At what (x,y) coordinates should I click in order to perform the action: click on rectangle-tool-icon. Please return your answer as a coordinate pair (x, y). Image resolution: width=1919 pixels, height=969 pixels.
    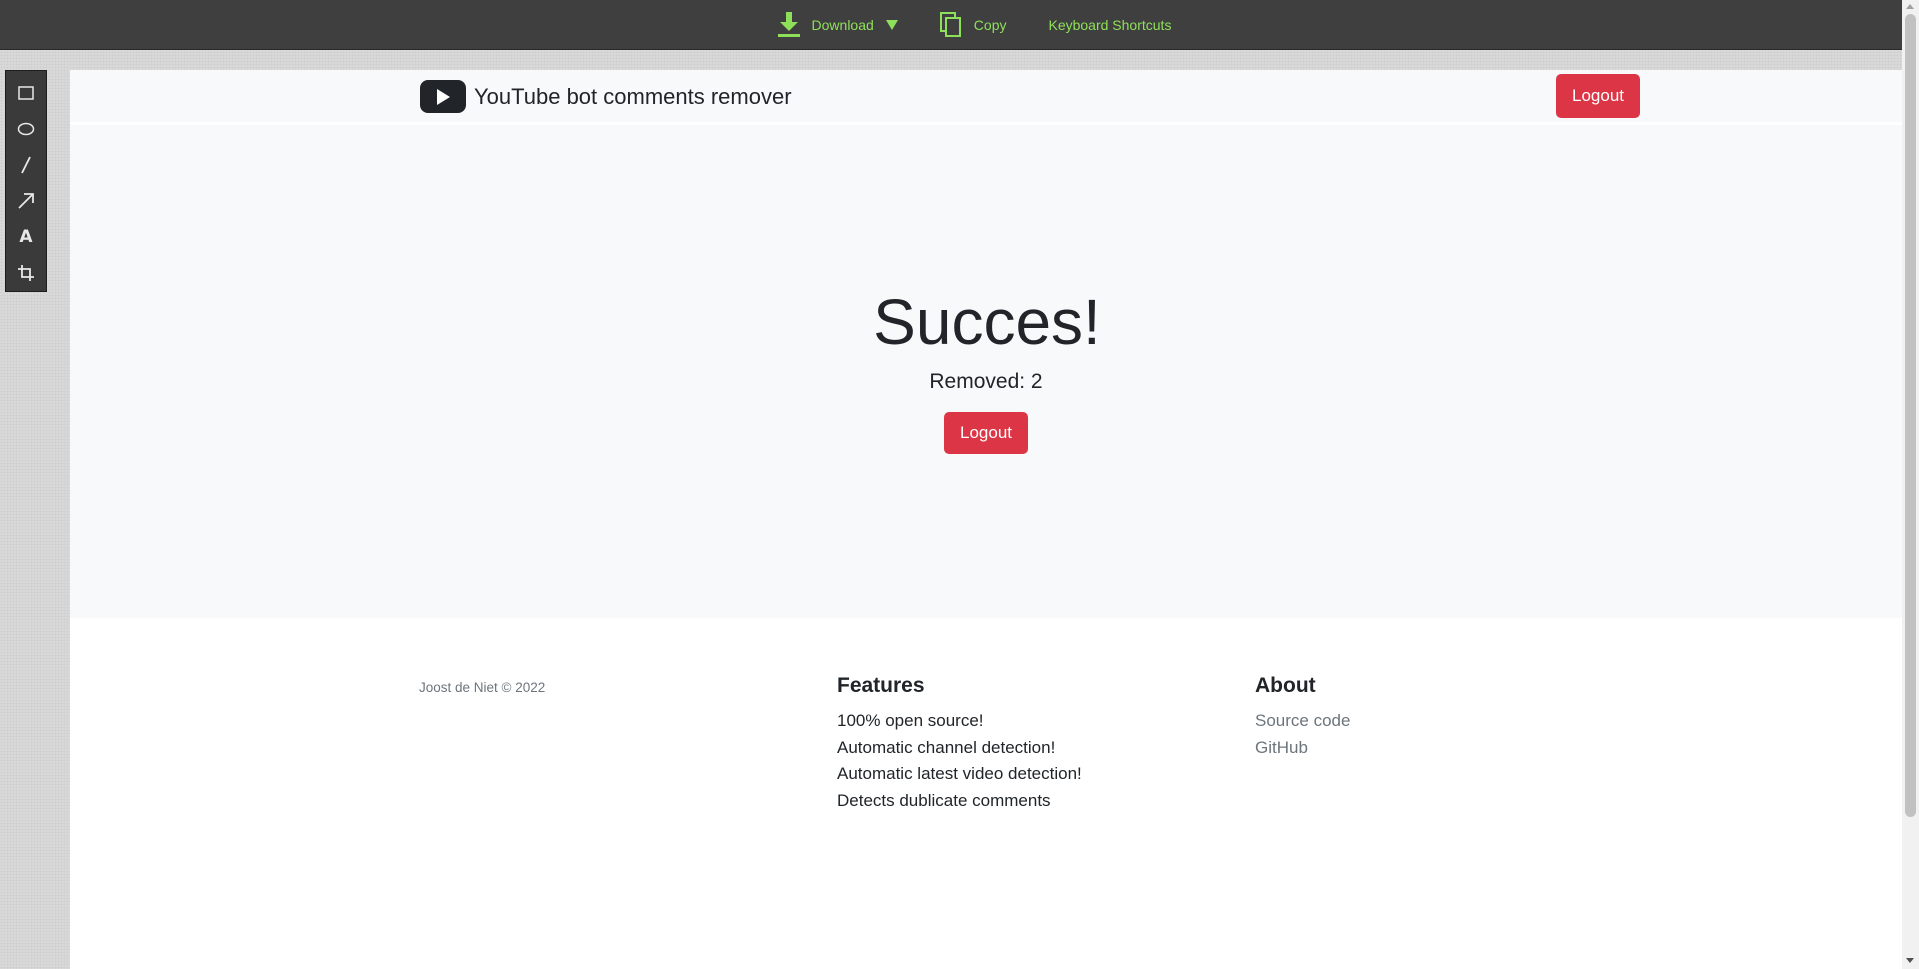
    Looking at the image, I should click on (26, 93).